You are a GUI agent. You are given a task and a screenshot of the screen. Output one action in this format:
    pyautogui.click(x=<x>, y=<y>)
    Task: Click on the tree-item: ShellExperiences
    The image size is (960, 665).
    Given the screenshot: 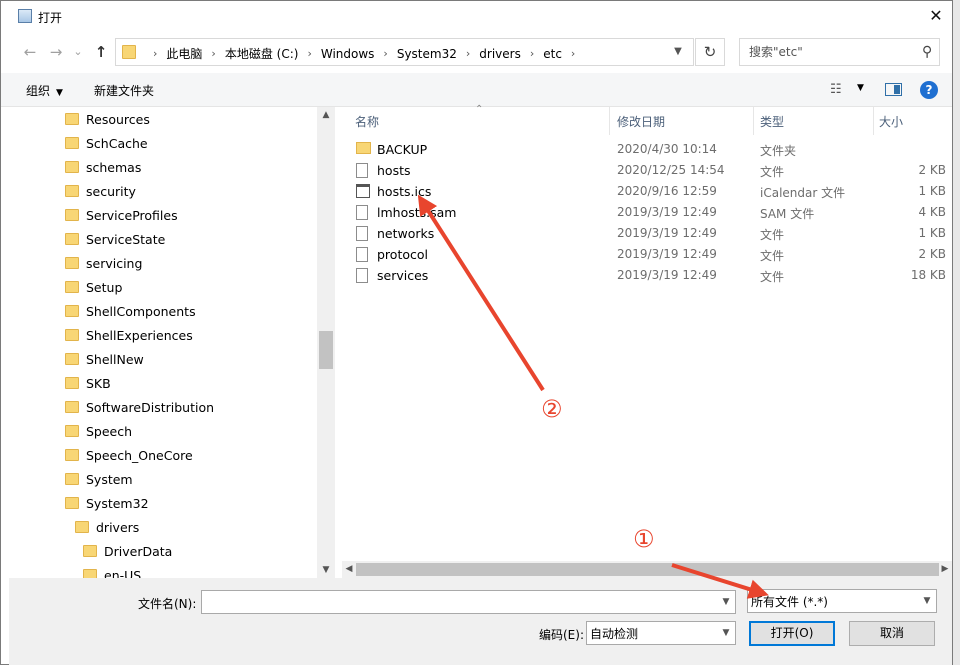 What is the action you would take?
    pyautogui.click(x=129, y=335)
    